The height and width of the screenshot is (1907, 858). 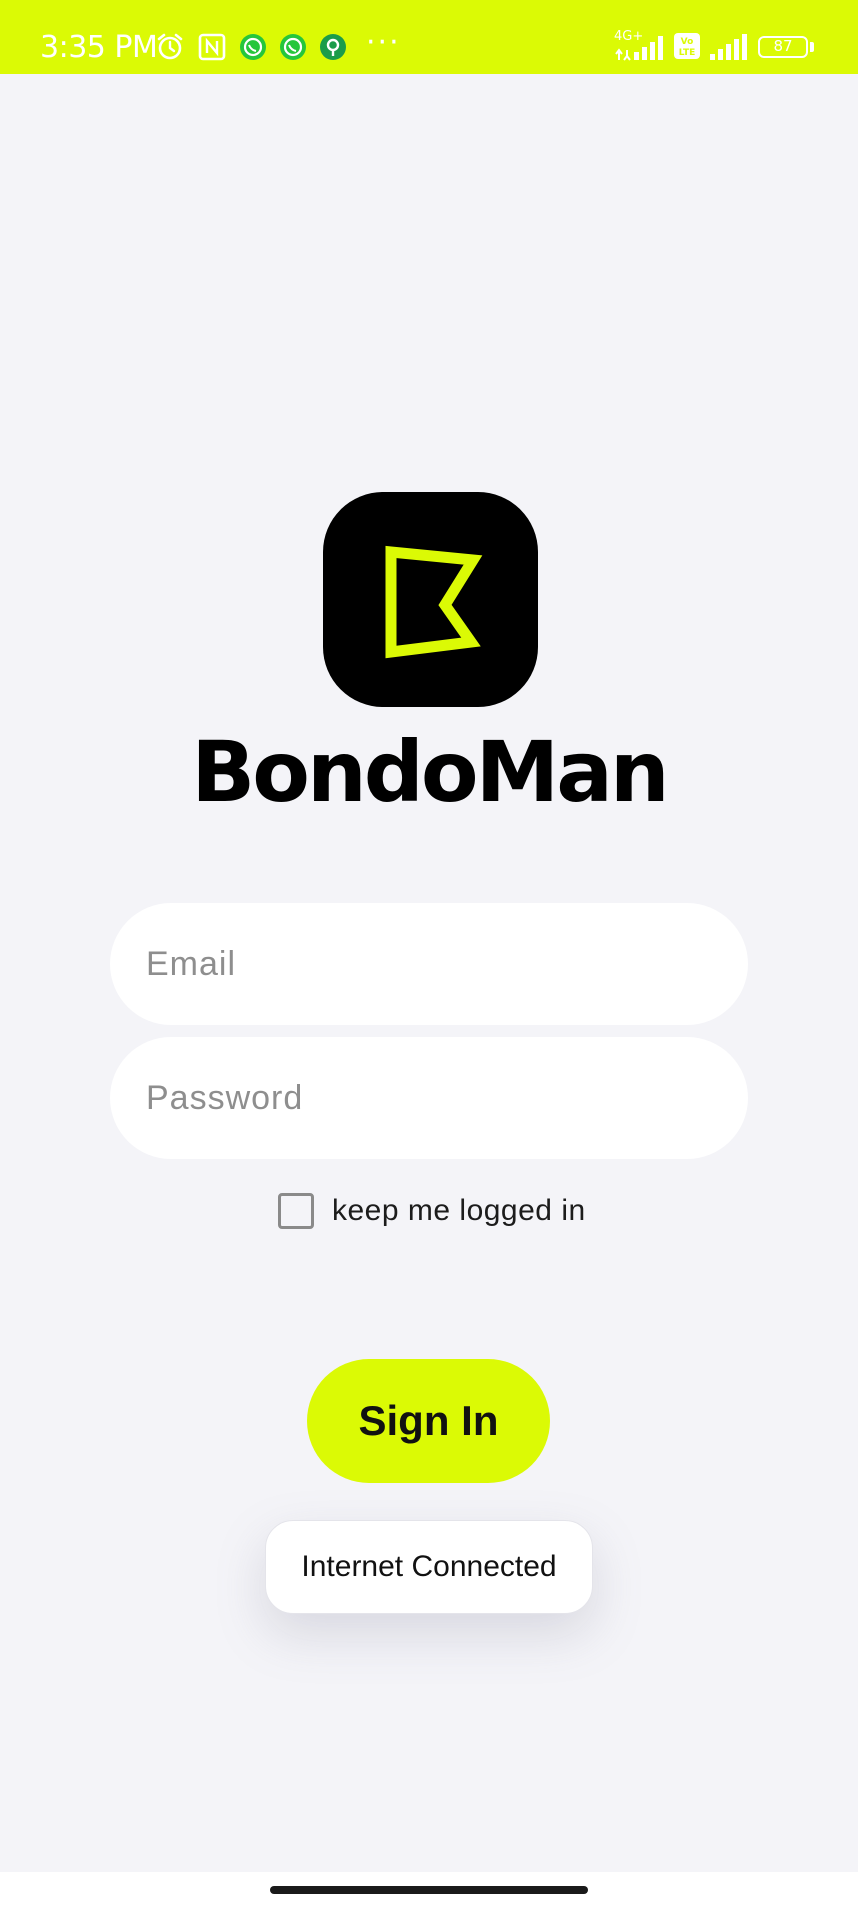 What do you see at coordinates (170, 47) in the screenshot?
I see `alarm-icon` at bounding box center [170, 47].